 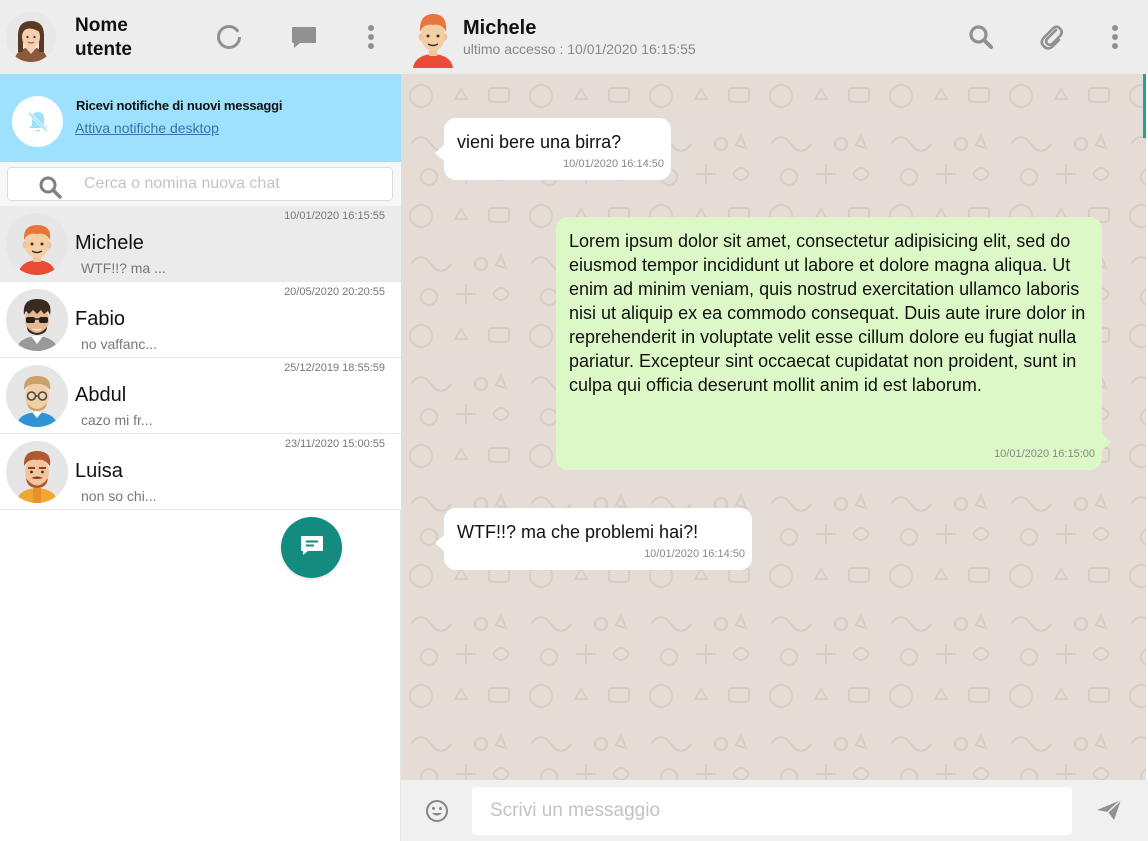 I want to click on new-chat-button, so click(x=311, y=547).